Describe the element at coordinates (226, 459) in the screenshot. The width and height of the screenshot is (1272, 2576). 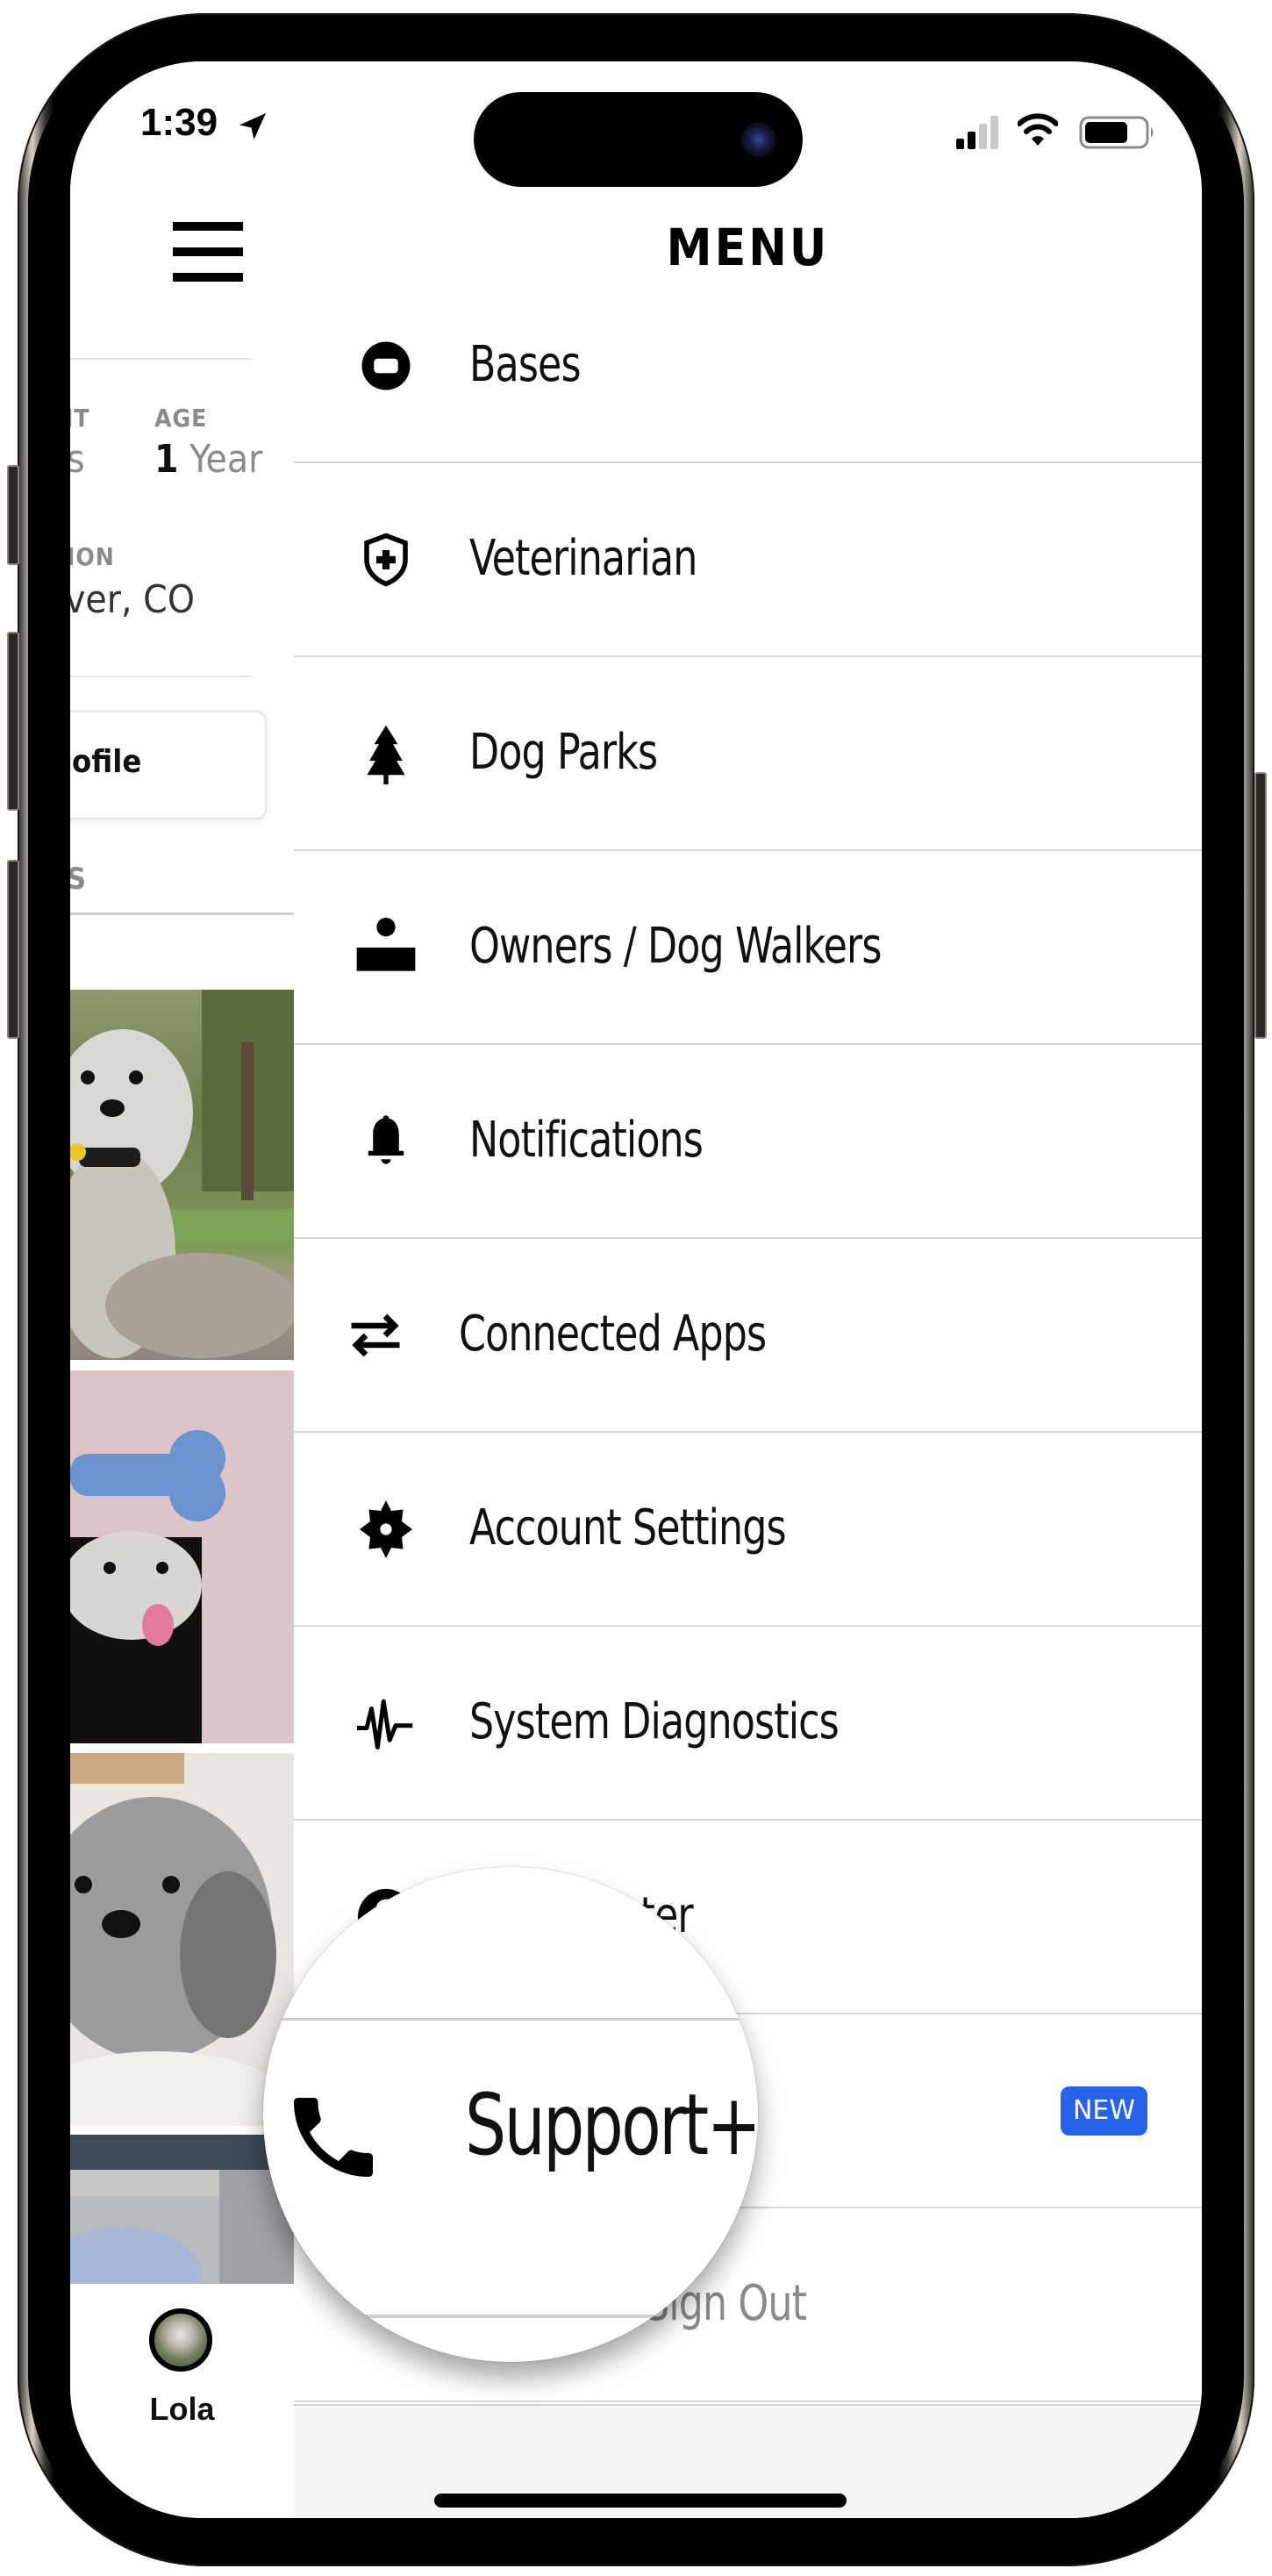
I see `age-unit: Year` at that location.